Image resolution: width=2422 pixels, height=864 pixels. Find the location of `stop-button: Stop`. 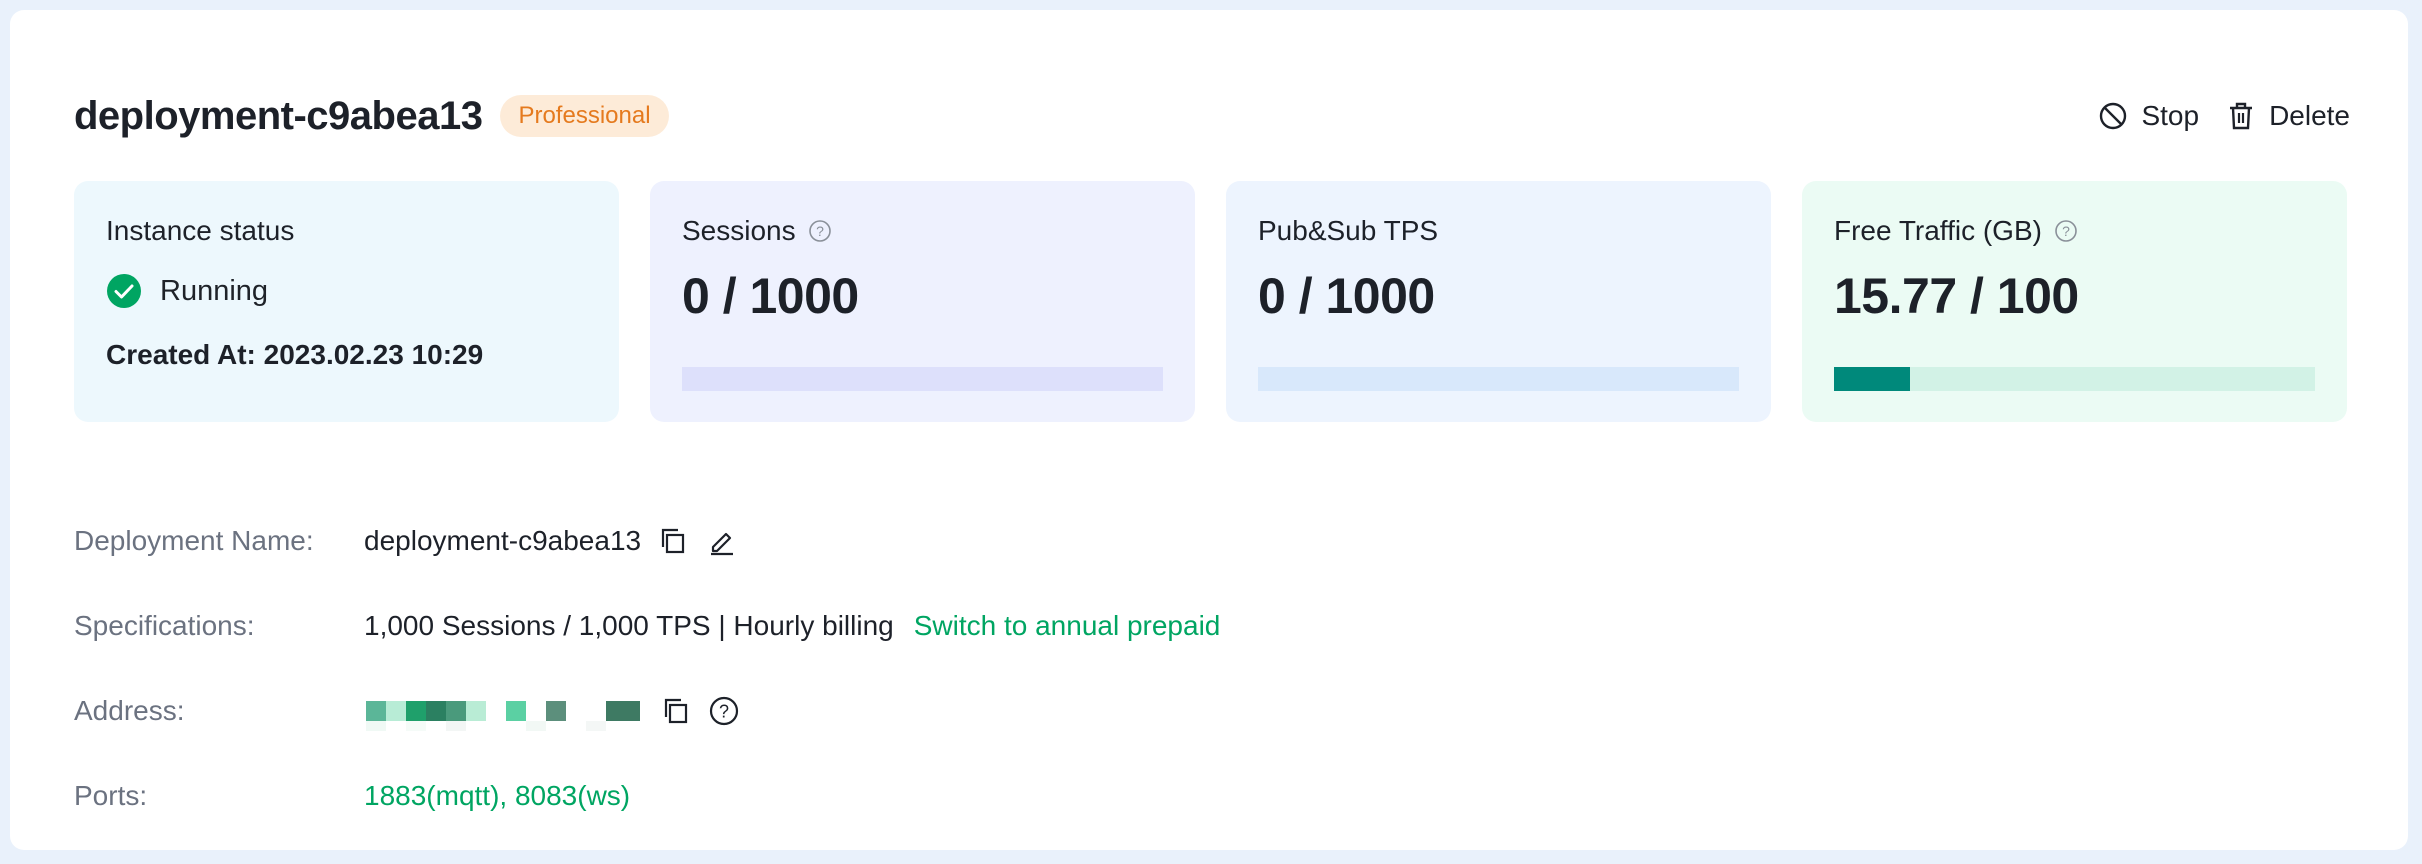

stop-button: Stop is located at coordinates (2148, 116).